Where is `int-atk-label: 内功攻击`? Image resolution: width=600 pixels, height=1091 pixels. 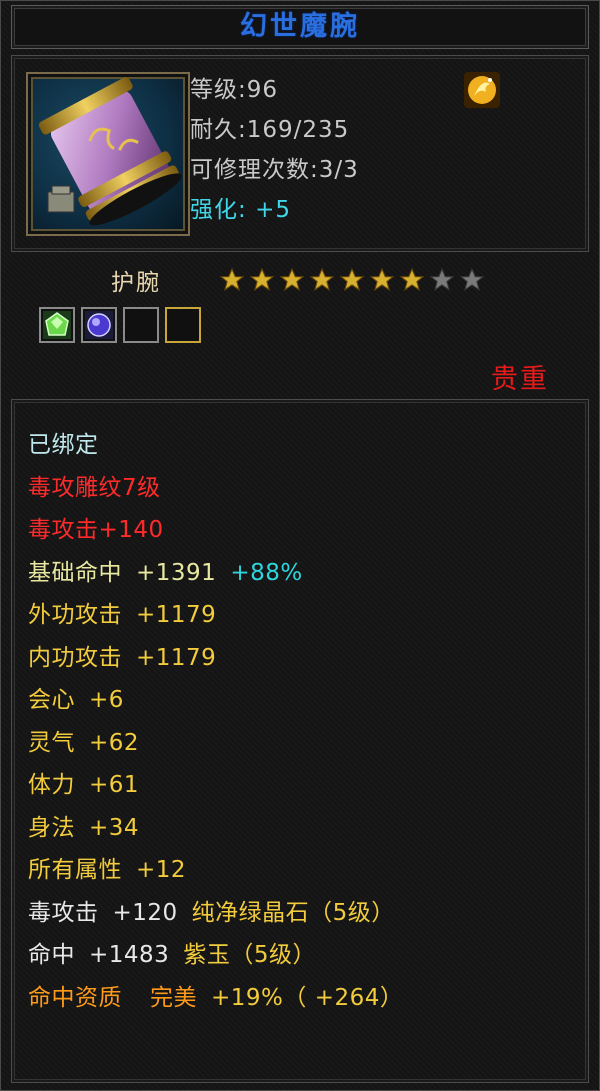
int-atk-label: 内功攻击 is located at coordinates (75, 657).